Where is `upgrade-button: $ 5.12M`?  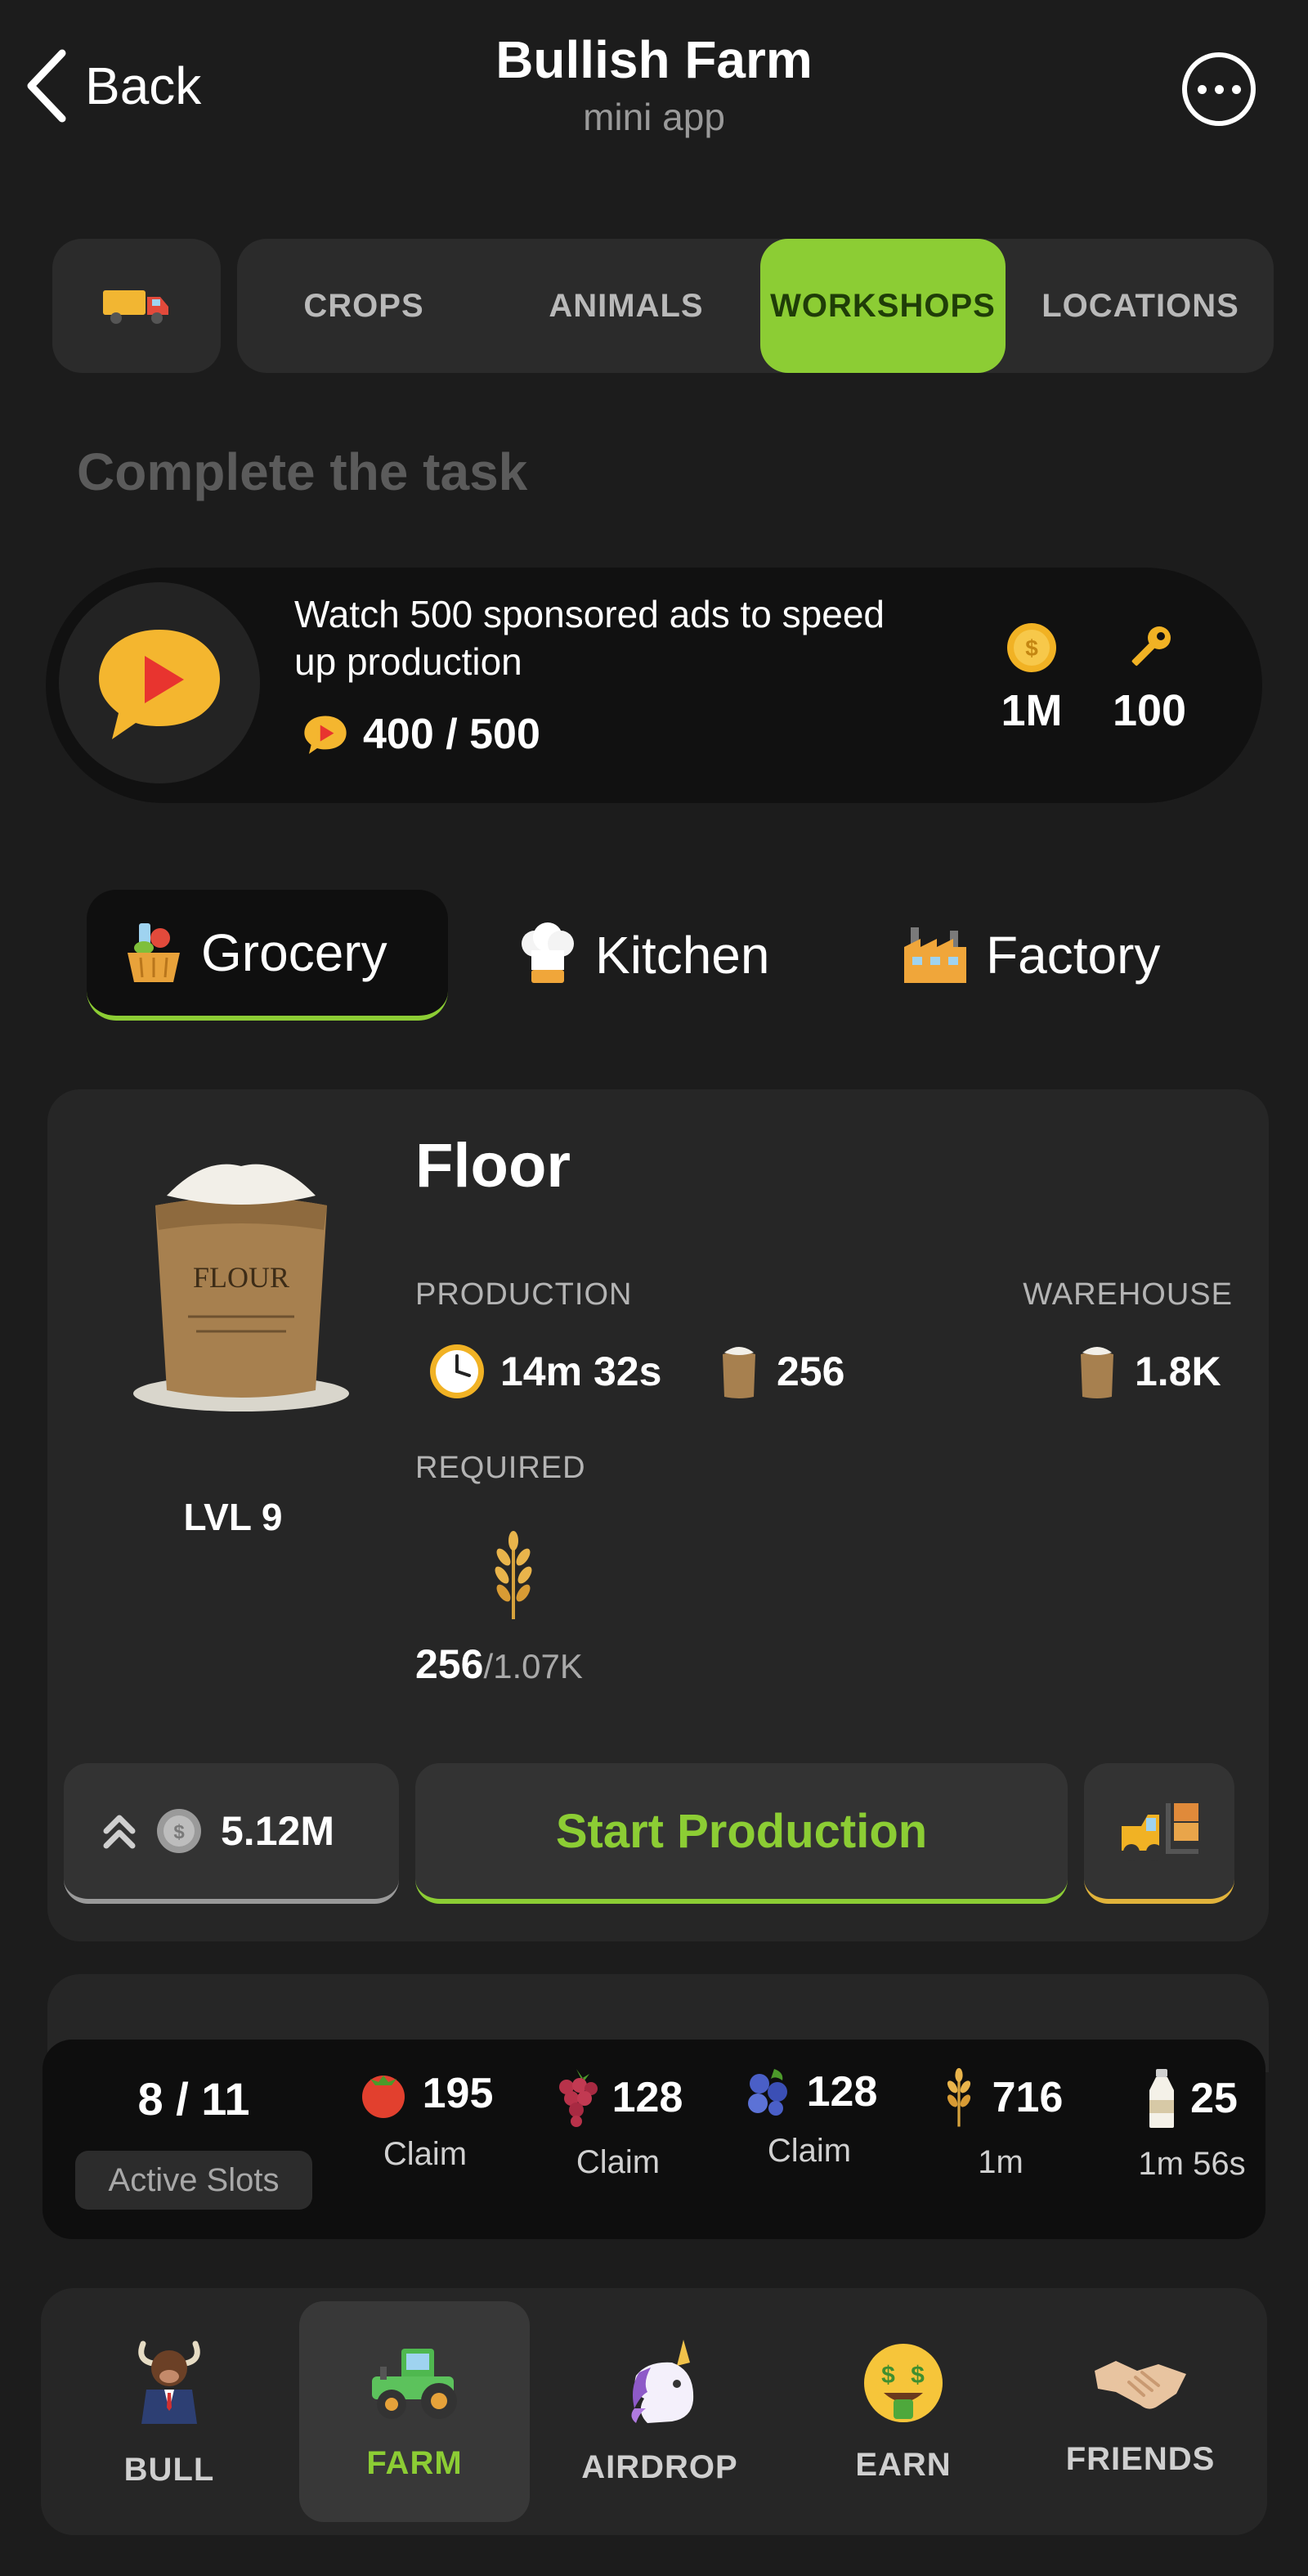
upgrade-button: $ 5.12M is located at coordinates (231, 1833).